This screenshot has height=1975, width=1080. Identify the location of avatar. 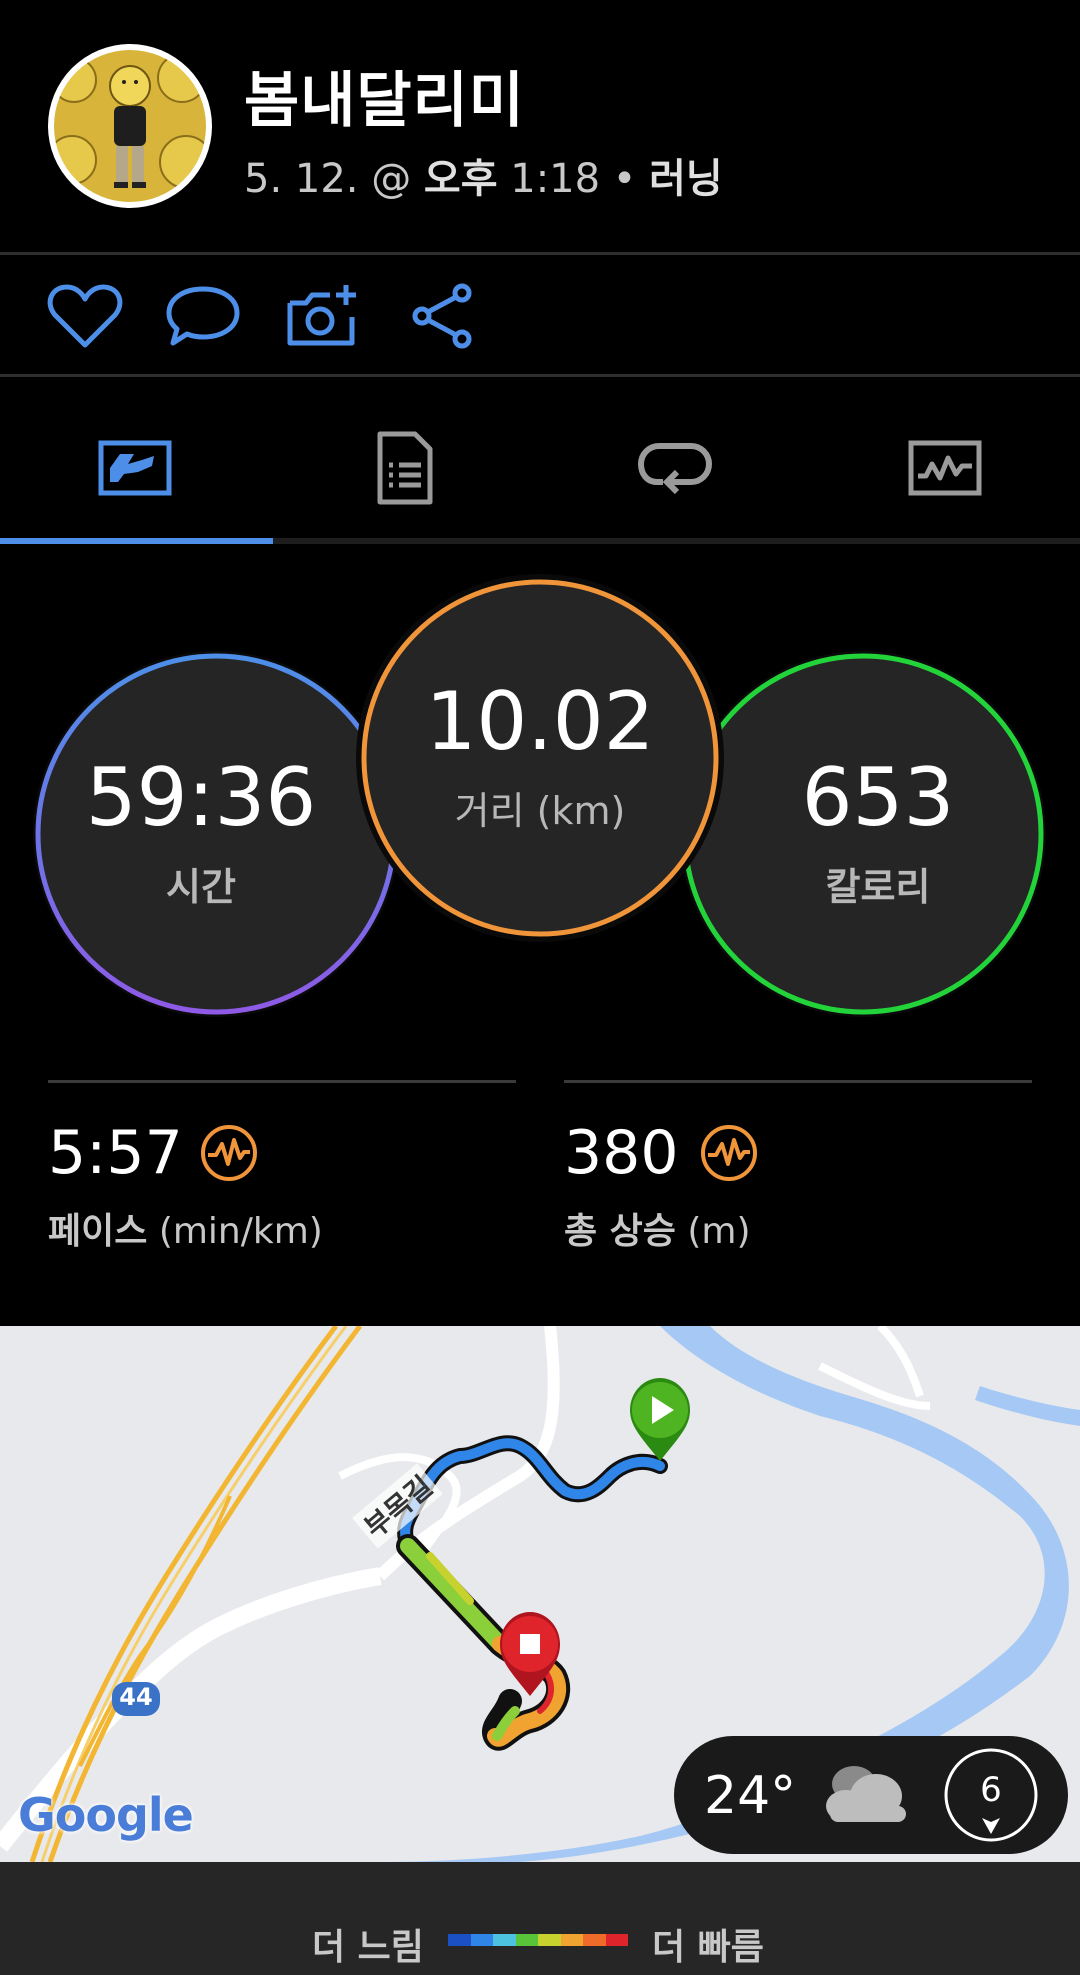
(130, 126).